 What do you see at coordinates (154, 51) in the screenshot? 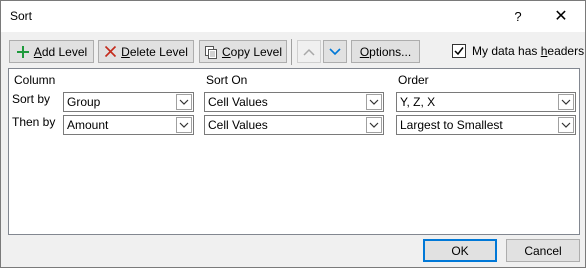
I see `delete-level-label: Delete Level` at bounding box center [154, 51].